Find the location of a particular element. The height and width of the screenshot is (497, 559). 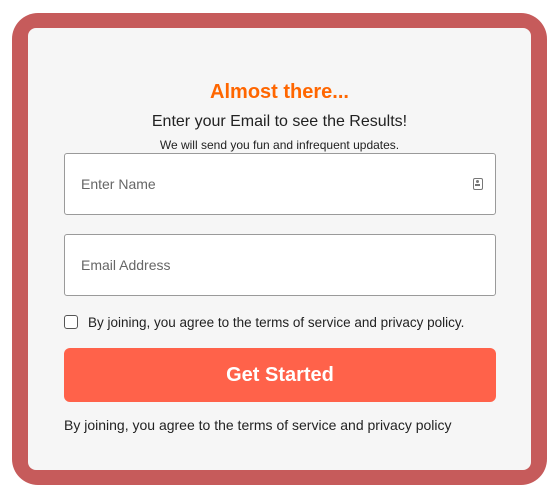

contact-card-icon is located at coordinates (478, 184).